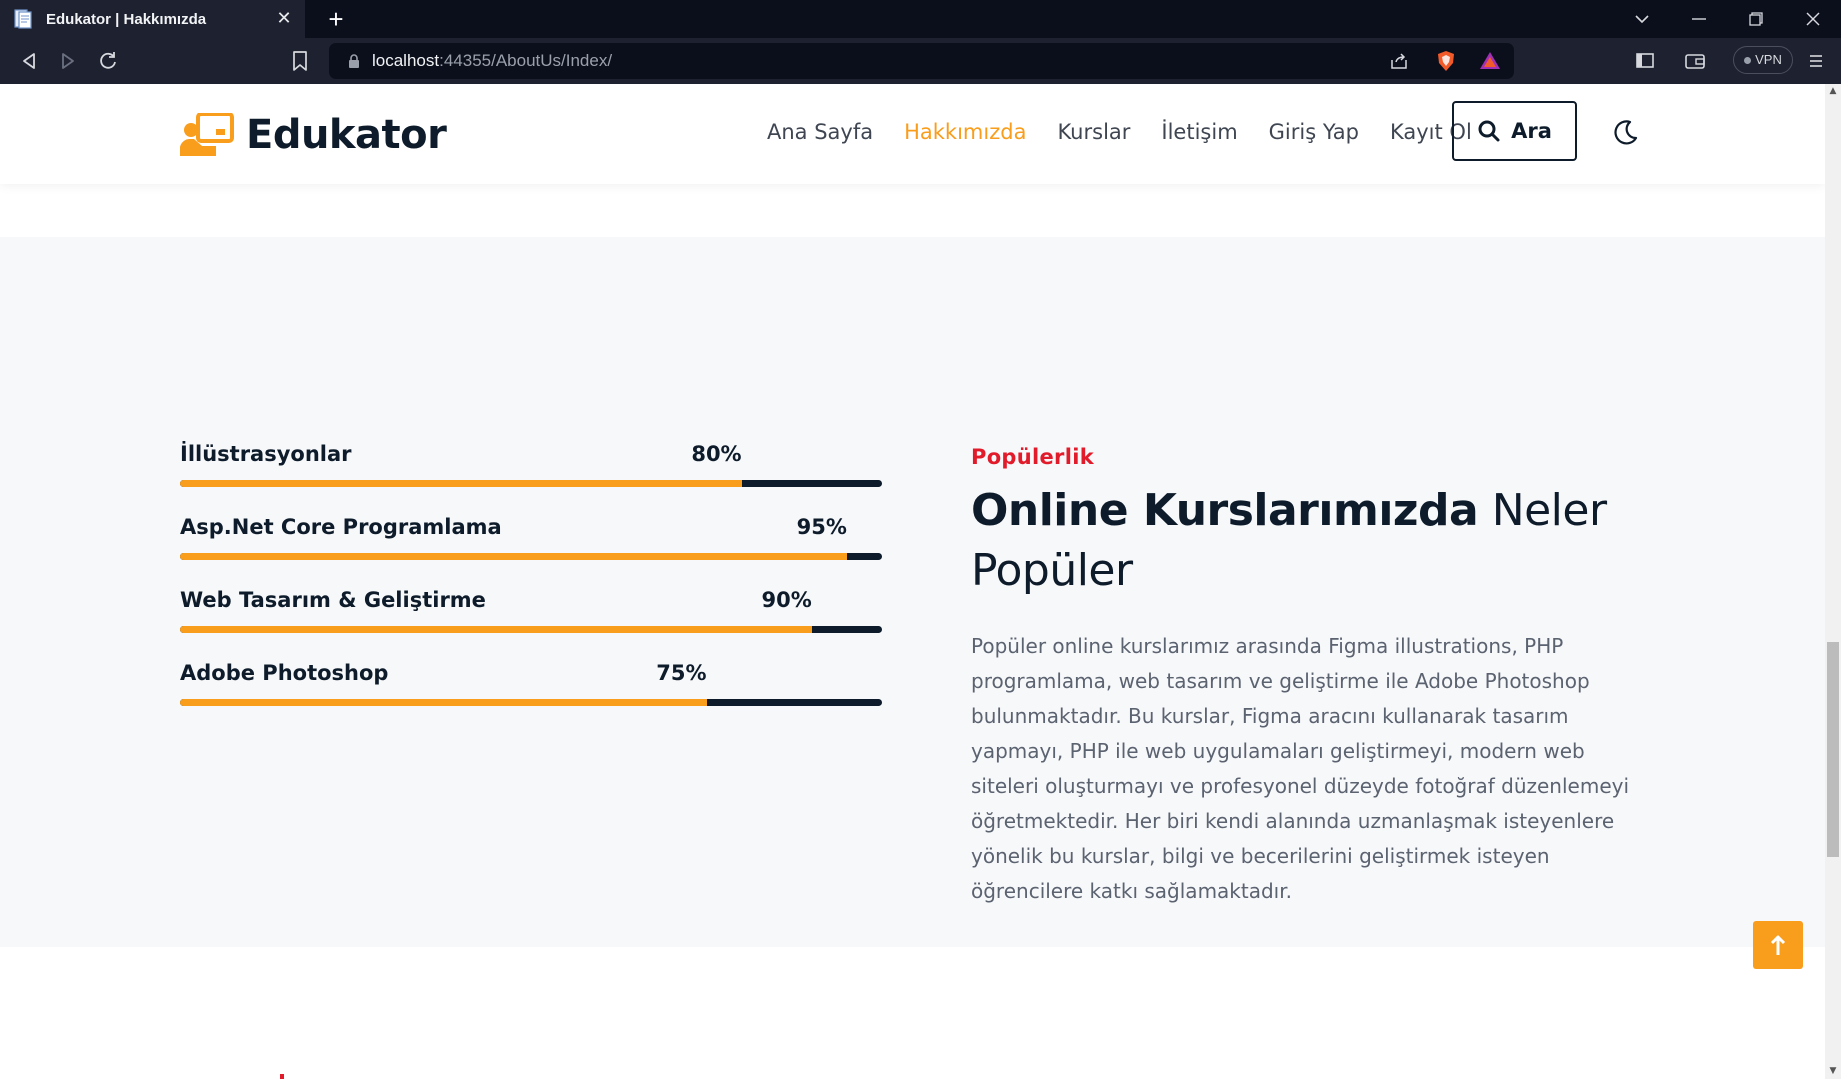 The width and height of the screenshot is (1841, 1079). Describe the element at coordinates (354, 61) in the screenshot. I see `lock-icon` at that location.